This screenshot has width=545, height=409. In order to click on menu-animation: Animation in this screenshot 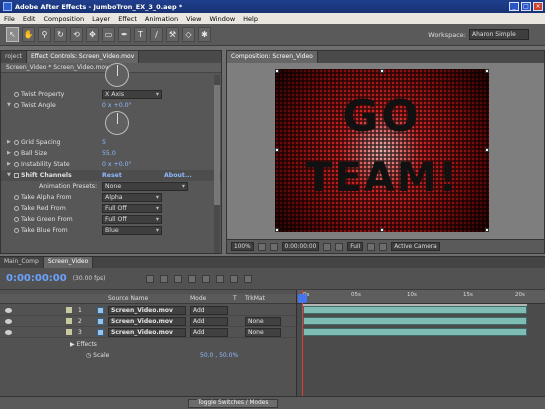, I will do `click(161, 19)`.